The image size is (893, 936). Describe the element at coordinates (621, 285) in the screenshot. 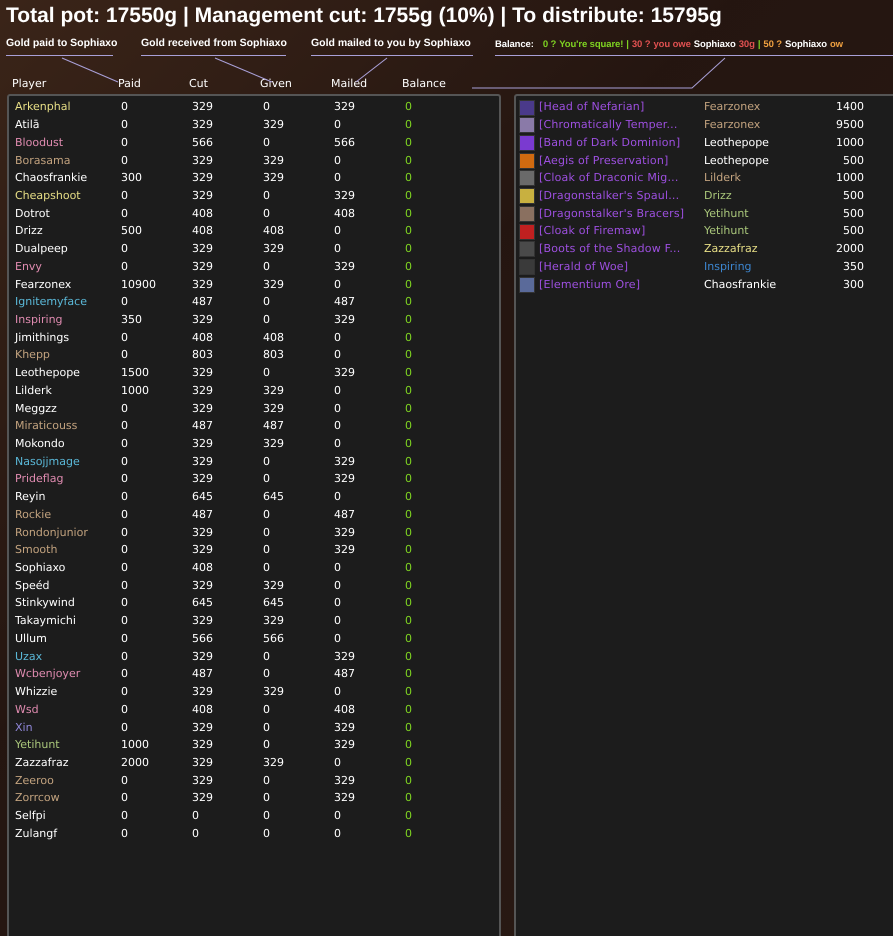

I see `item-link: [Elementium Ore]` at that location.